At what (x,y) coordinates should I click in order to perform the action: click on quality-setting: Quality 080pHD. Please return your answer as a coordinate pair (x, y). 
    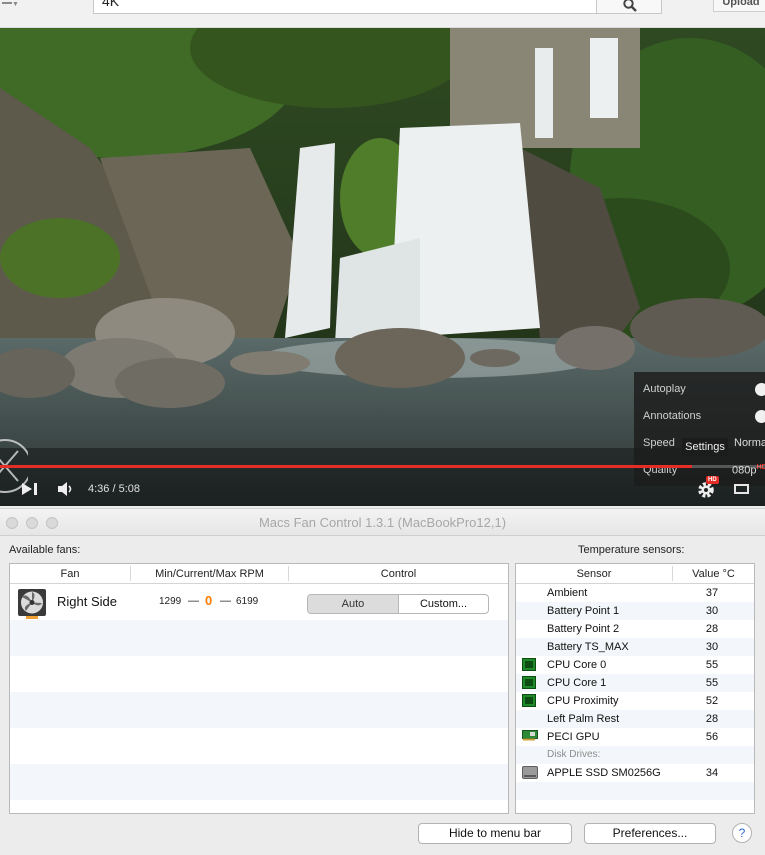
    Looking at the image, I should click on (704, 471).